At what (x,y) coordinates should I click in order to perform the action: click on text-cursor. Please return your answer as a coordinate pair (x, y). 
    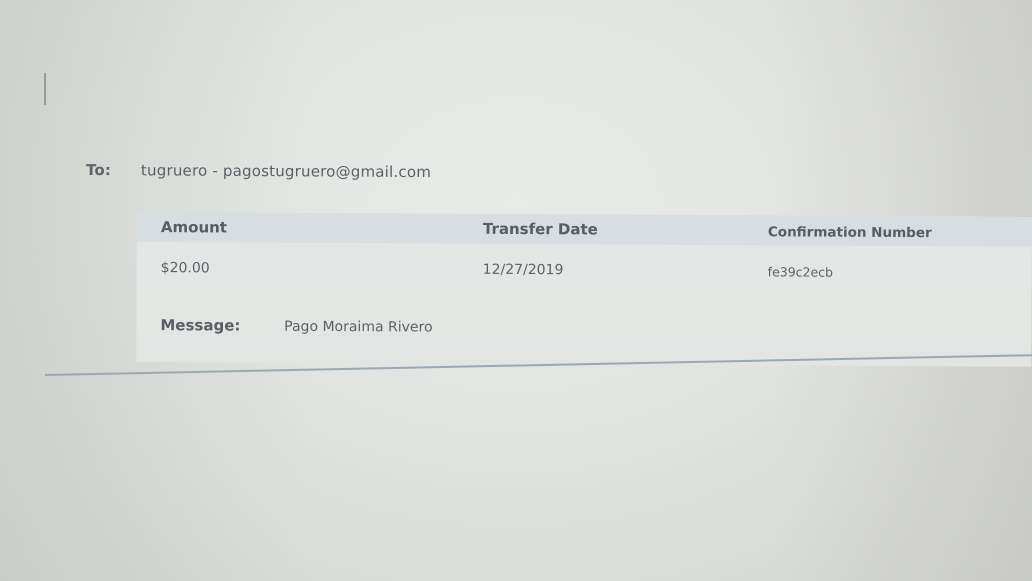
    Looking at the image, I should click on (45, 89).